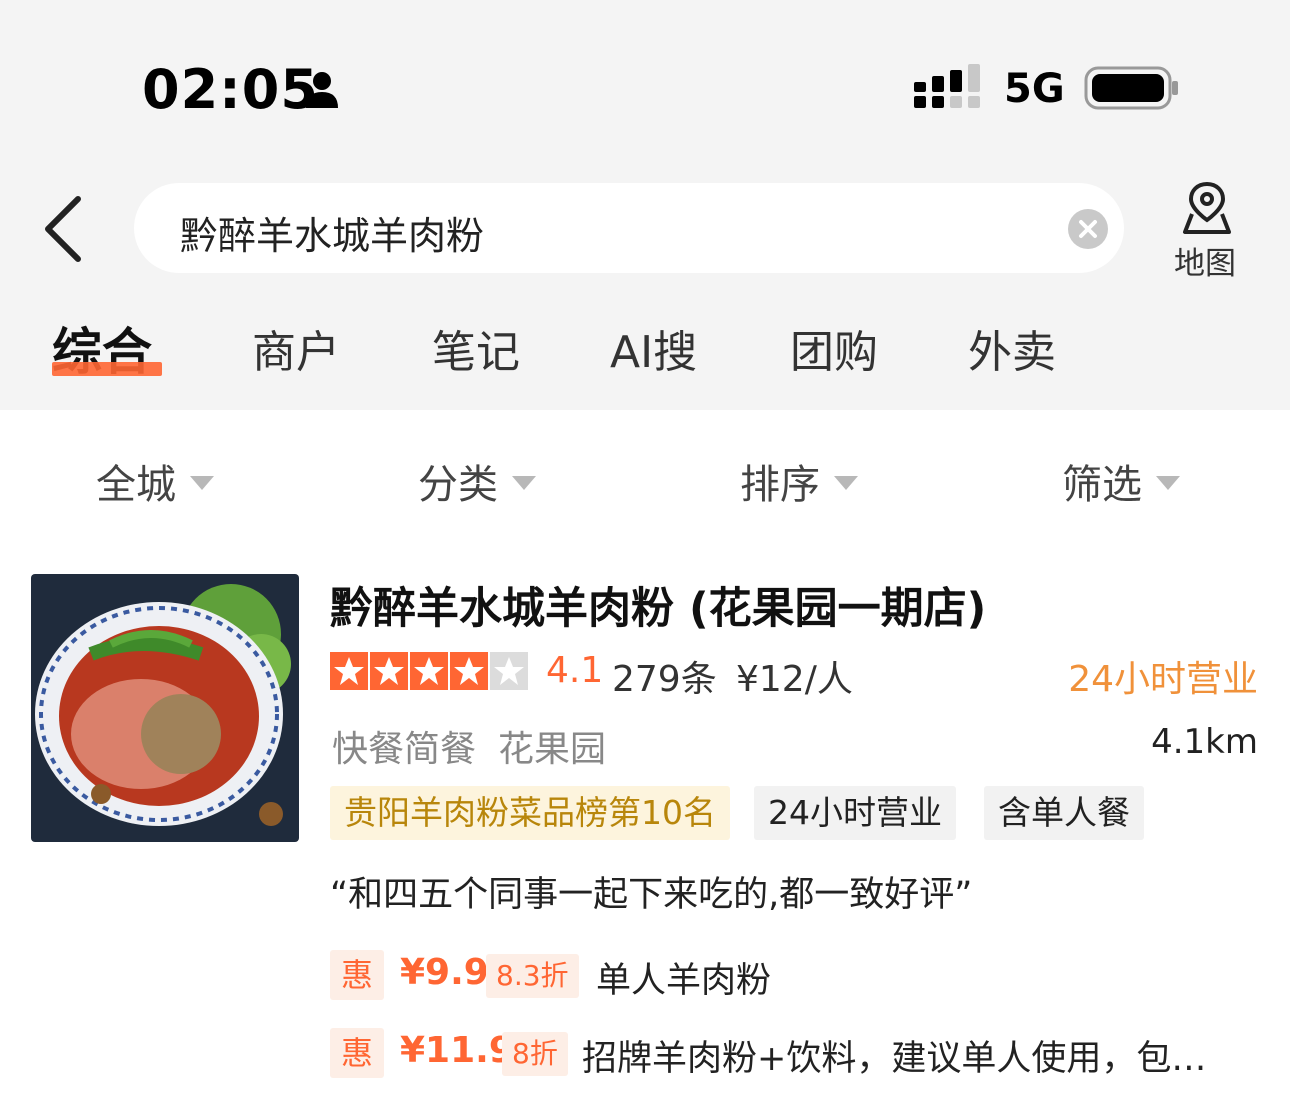 This screenshot has height=1100, width=1290. Describe the element at coordinates (794, 679) in the screenshot. I see `price-per-person: ¥12/人` at that location.